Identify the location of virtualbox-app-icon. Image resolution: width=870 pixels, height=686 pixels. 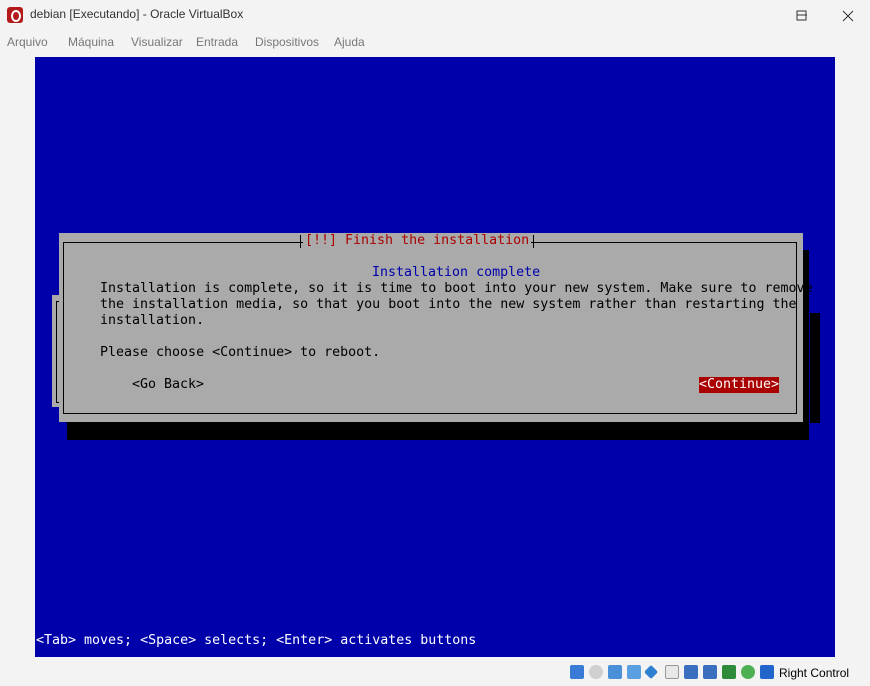
(15, 15).